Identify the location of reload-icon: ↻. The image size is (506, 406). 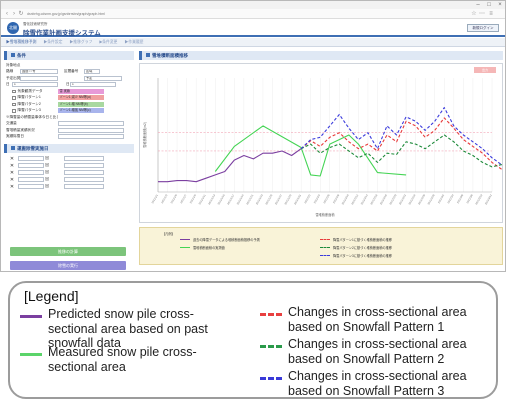
(21, 14).